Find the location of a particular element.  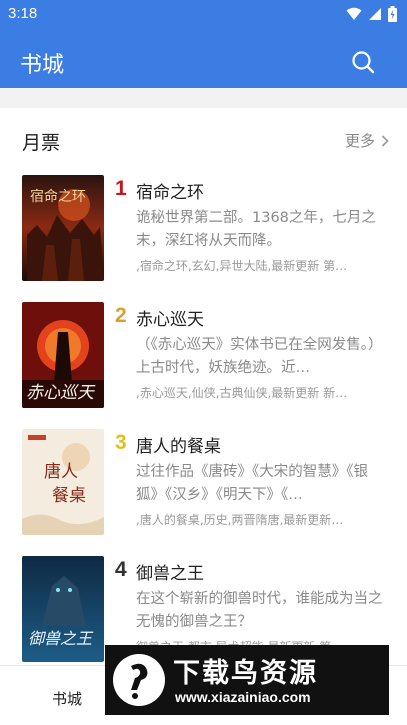

section-header: 月票 更多 is located at coordinates (203, 136).